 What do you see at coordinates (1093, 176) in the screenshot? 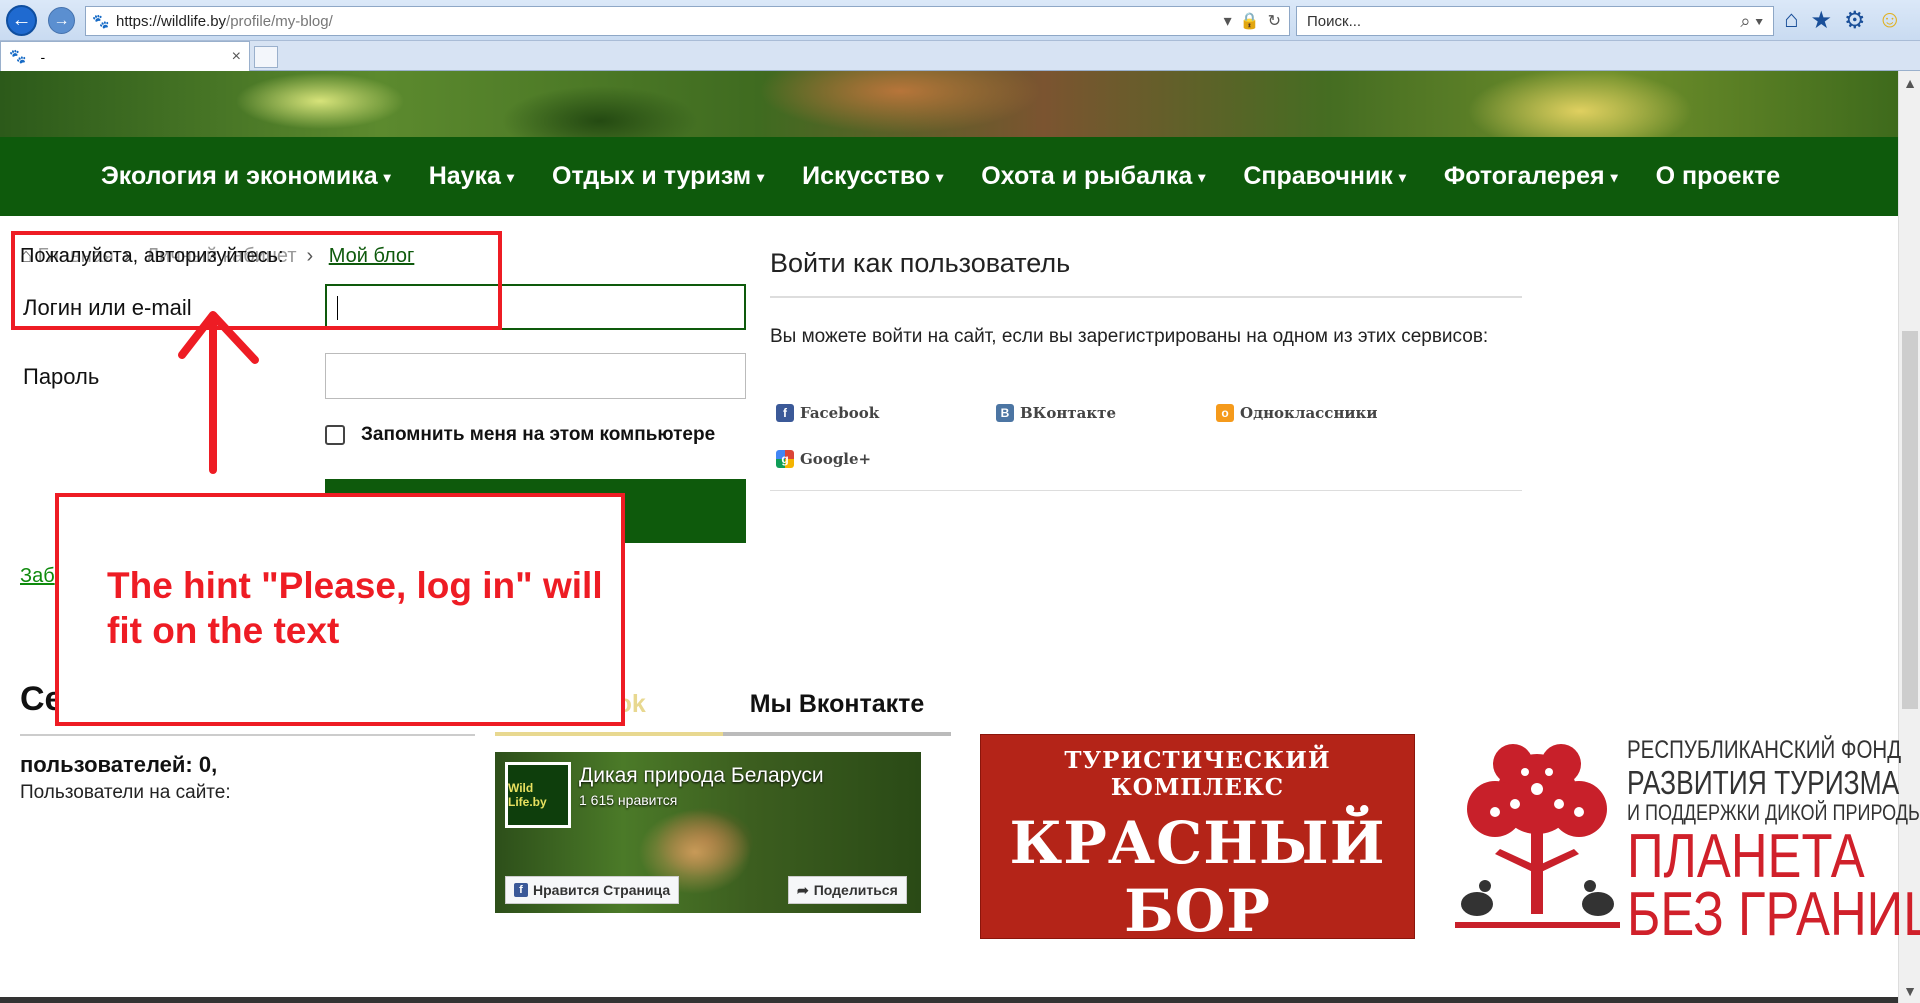
I see `nav-item-hunting: Охота и рыбалка ▾` at bounding box center [1093, 176].